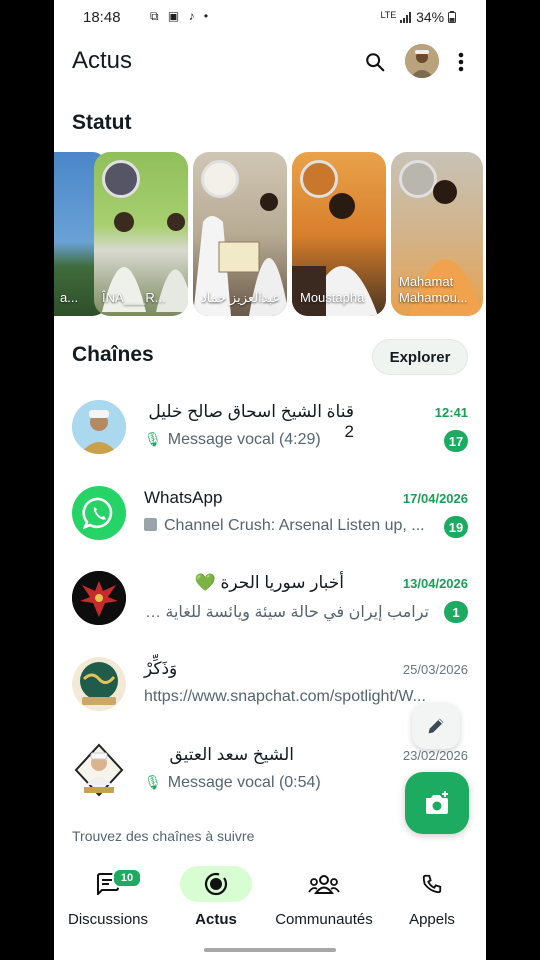 The image size is (540, 960). Describe the element at coordinates (269, 582) in the screenshot. I see `channel-title: أخبار سوريا الحرة 💚` at that location.